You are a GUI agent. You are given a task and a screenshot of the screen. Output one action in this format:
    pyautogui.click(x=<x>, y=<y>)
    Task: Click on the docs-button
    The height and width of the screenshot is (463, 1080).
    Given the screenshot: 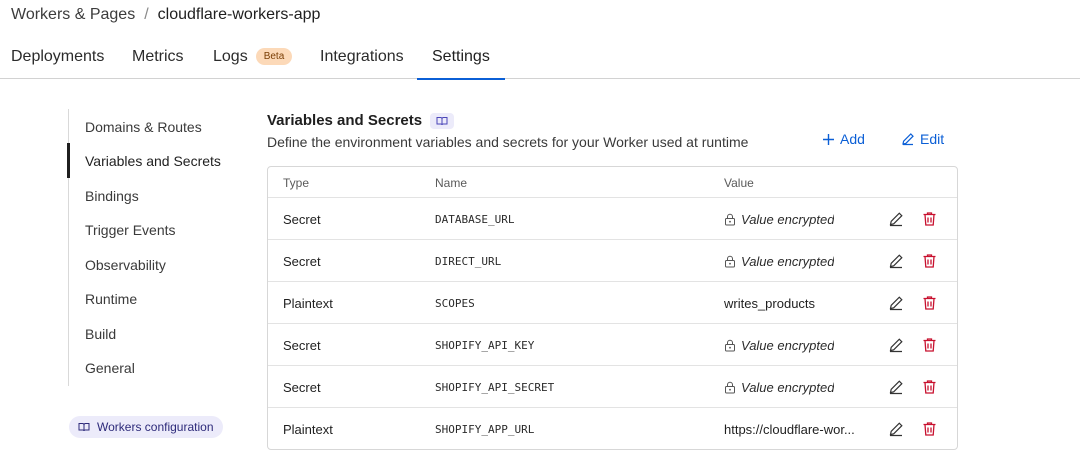 What is the action you would take?
    pyautogui.click(x=442, y=120)
    